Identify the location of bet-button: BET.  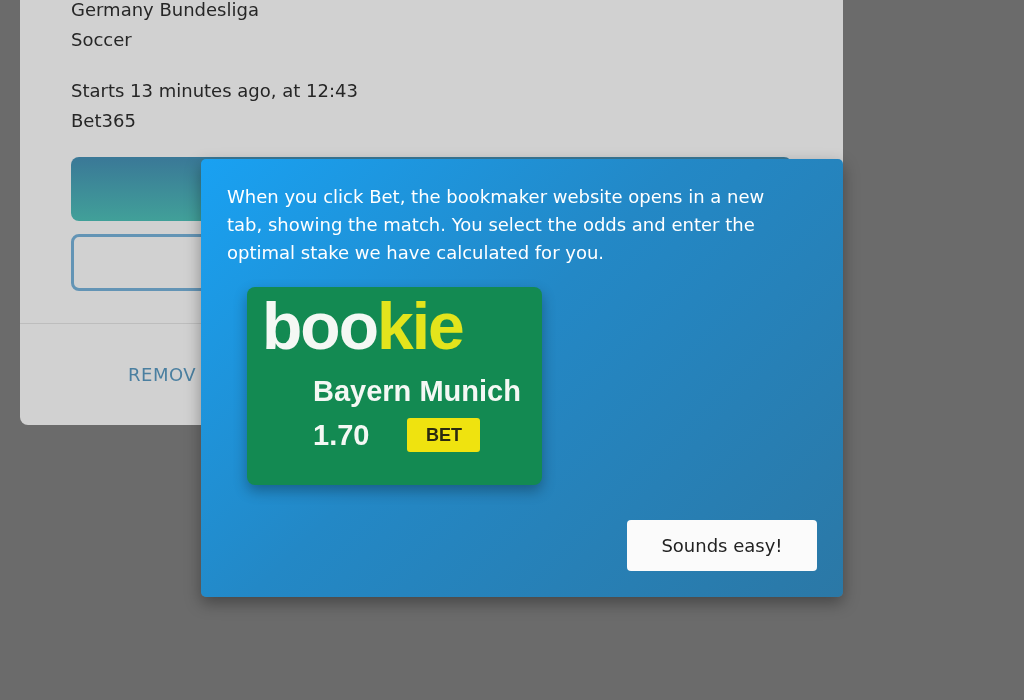
(444, 435).